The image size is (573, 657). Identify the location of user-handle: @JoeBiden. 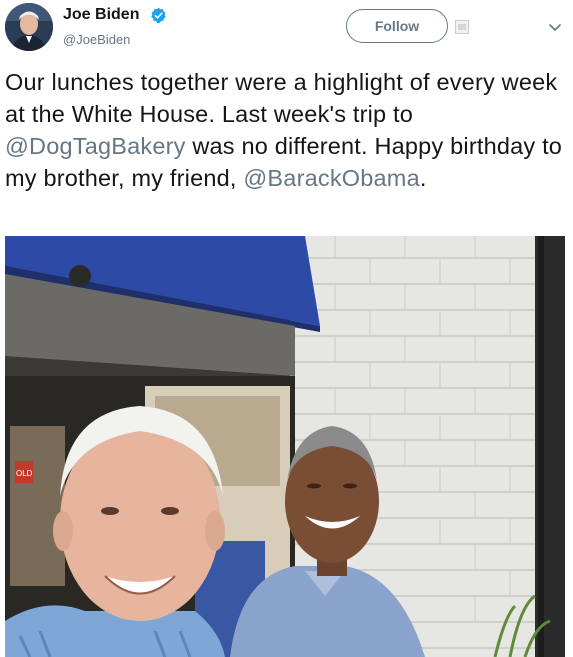
(96, 39).